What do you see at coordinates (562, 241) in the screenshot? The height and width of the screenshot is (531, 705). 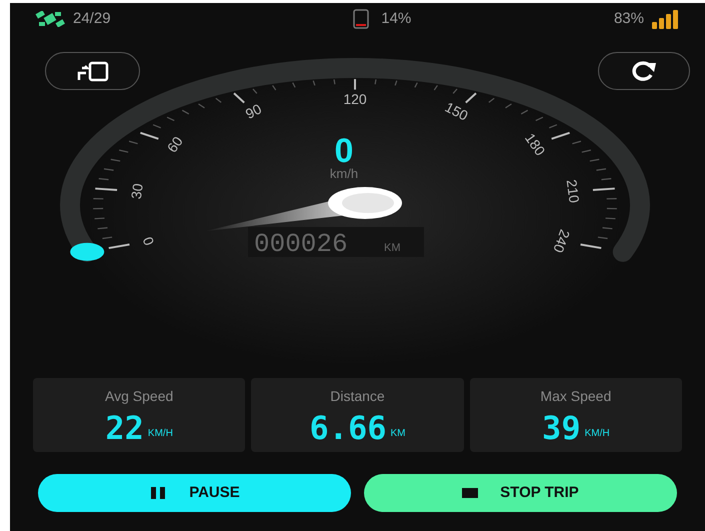 I see `scale-label: 240` at bounding box center [562, 241].